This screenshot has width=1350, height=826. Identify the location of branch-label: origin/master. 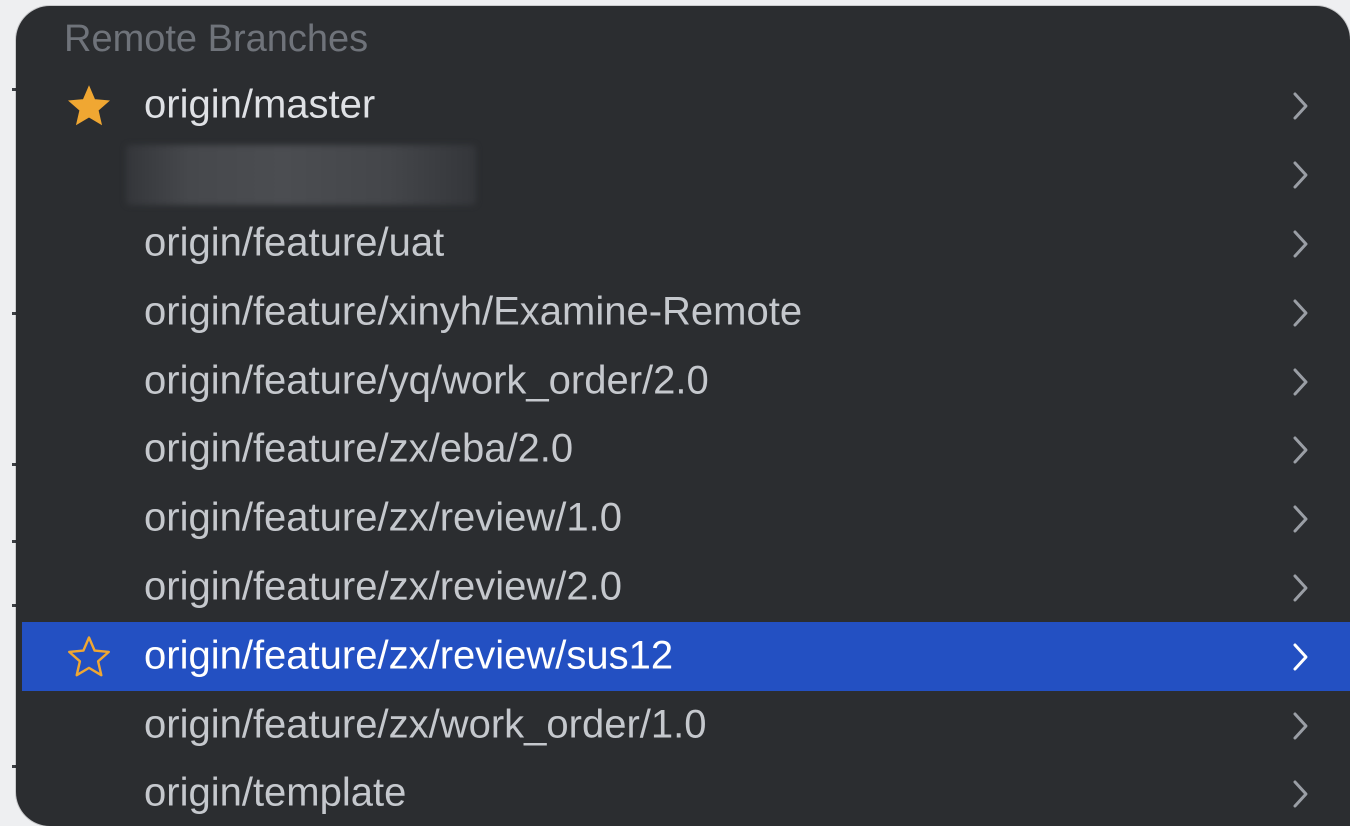
(260, 104).